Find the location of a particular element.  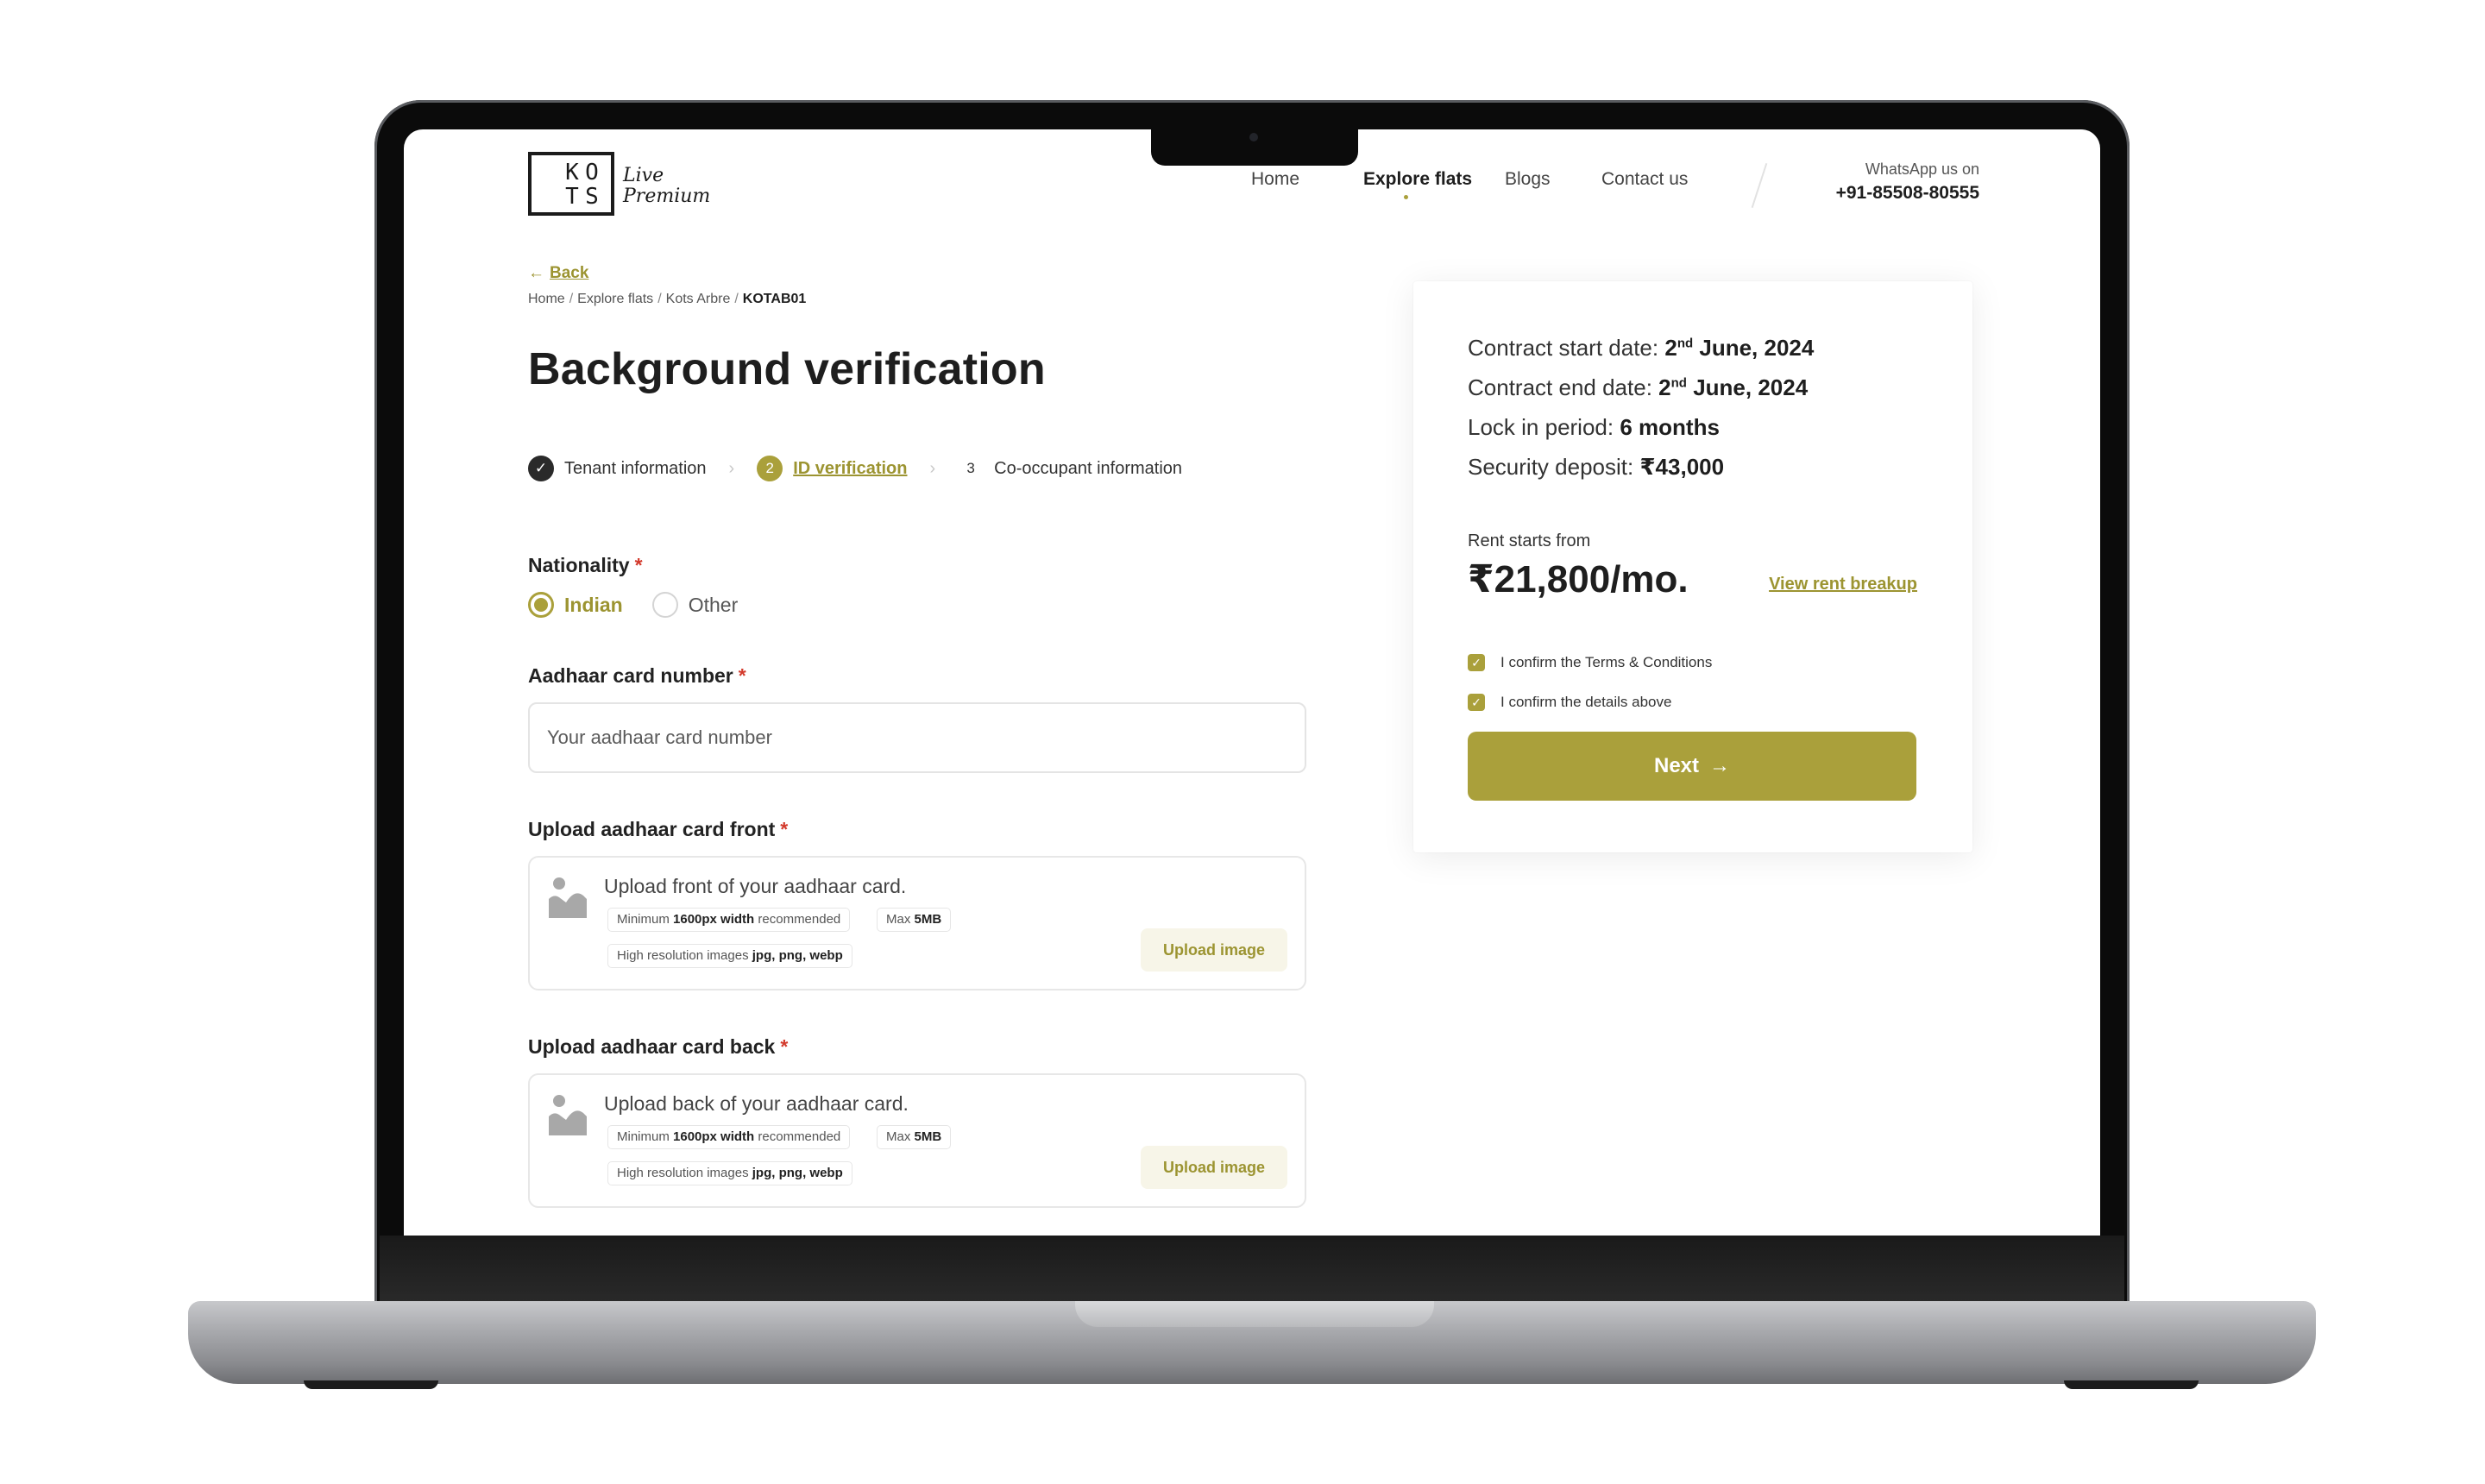

upload-back-button: Upload image is located at coordinates (1214, 1167).